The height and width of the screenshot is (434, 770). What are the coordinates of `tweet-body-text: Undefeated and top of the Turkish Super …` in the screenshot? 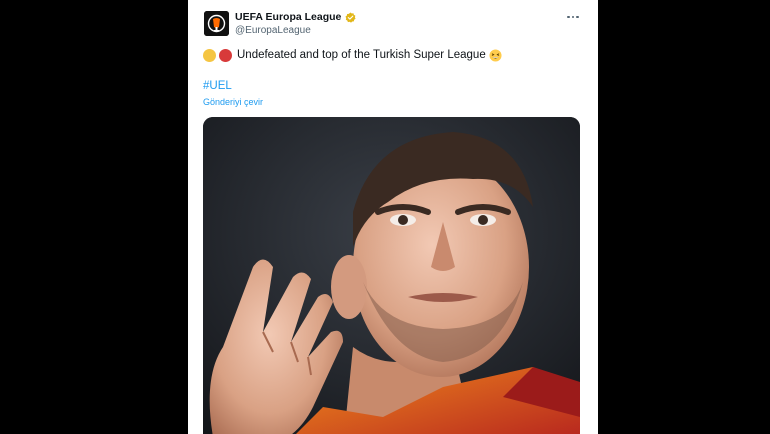 It's located at (361, 55).